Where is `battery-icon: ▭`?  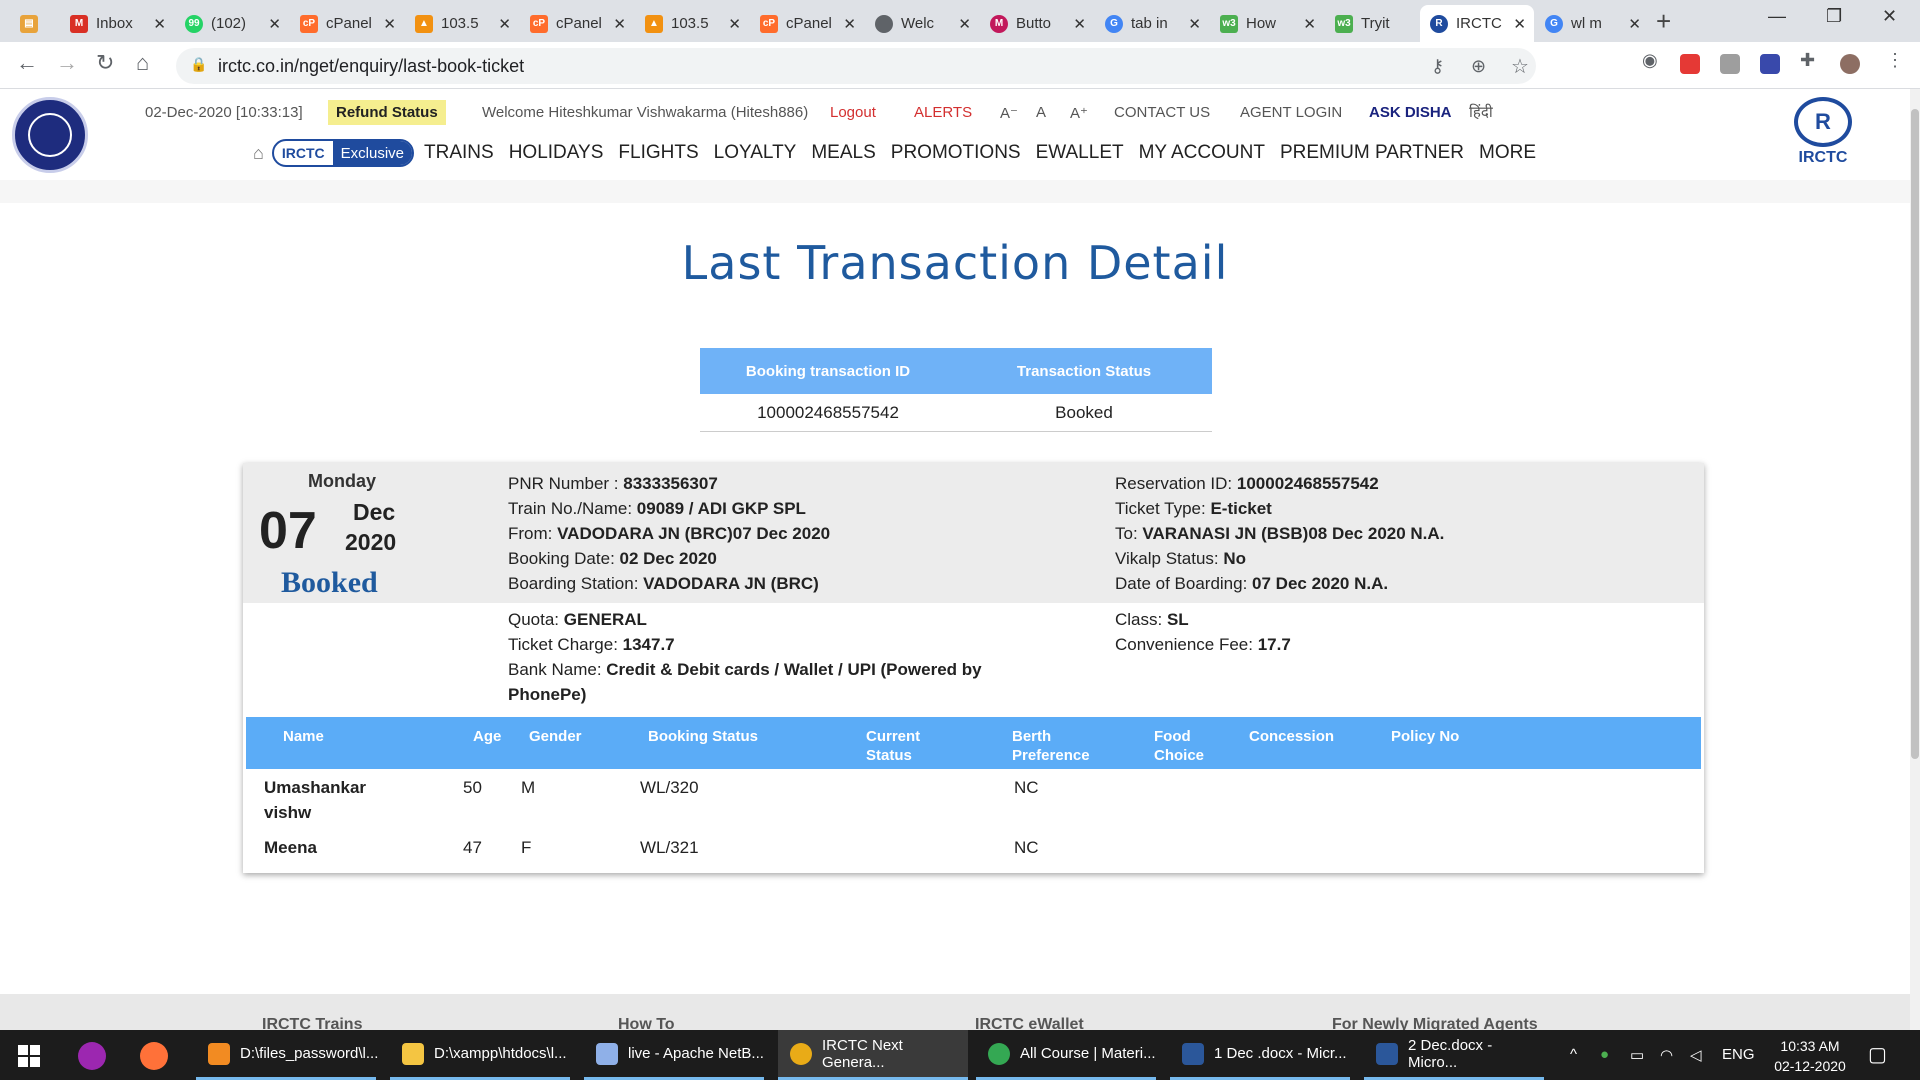
battery-icon: ▭ is located at coordinates (1637, 1055).